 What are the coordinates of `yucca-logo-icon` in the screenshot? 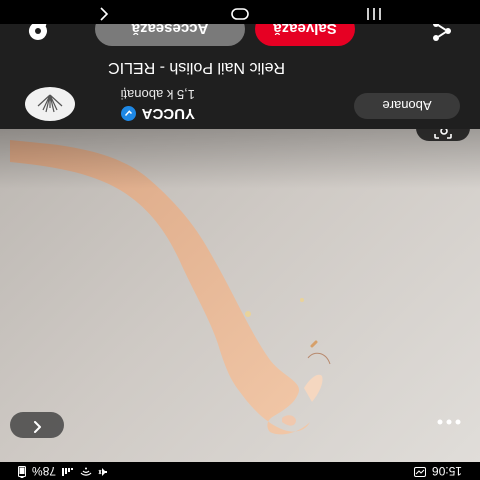 It's located at (50, 103).